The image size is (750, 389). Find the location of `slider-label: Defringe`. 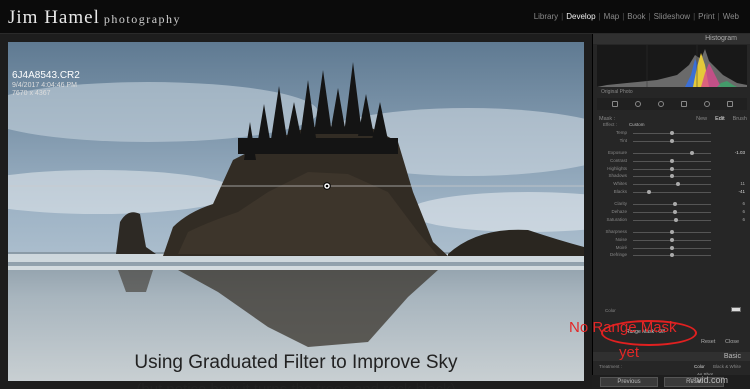

slider-label: Defringe is located at coordinates (618, 255).